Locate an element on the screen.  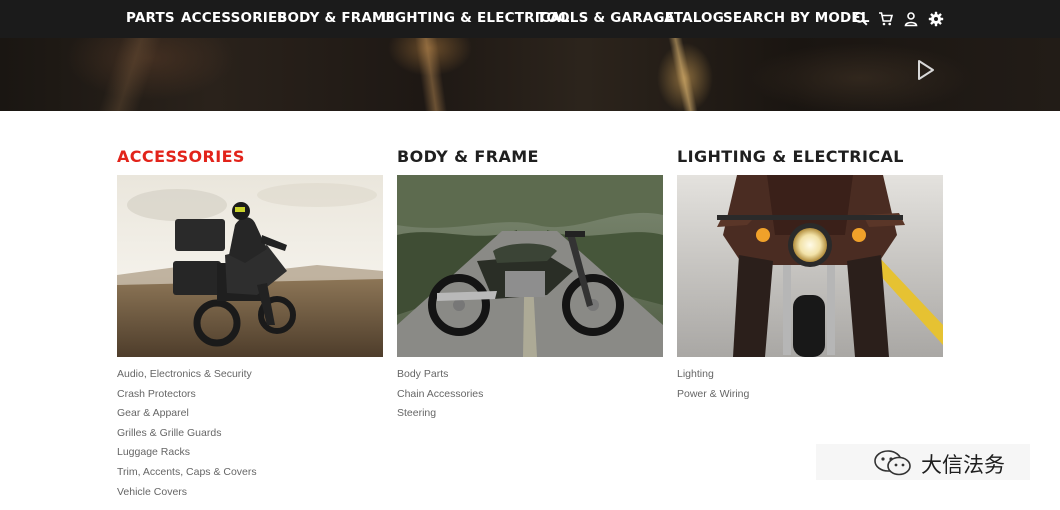
category-title-accessories: ACCESSORIES is located at coordinates (250, 157).